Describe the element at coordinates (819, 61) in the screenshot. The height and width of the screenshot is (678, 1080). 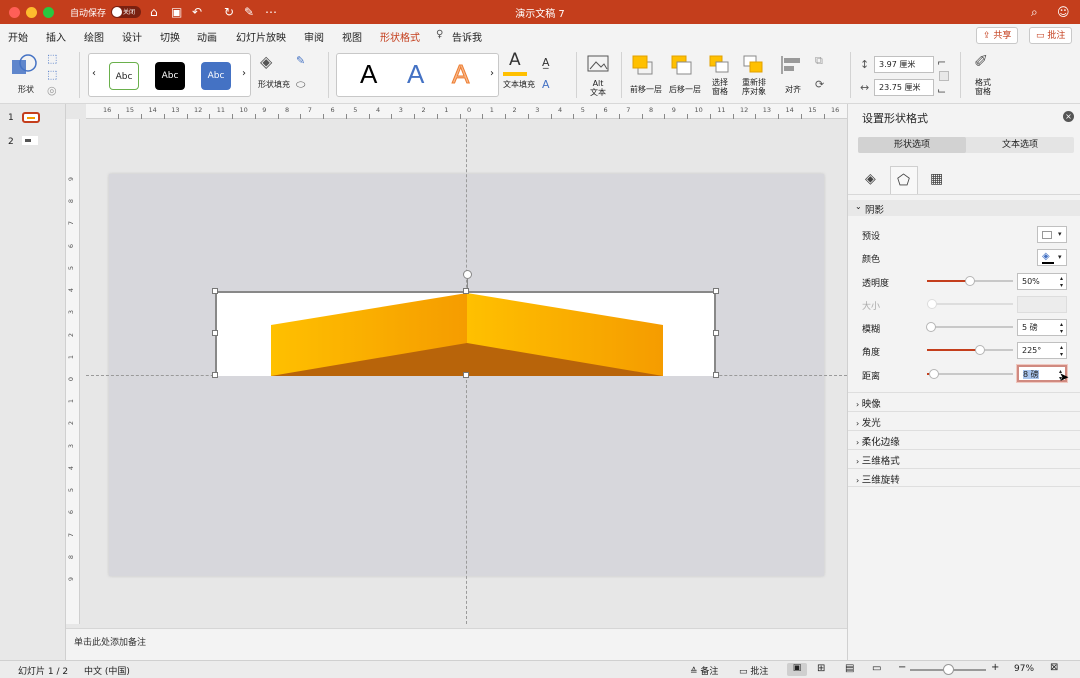
I see `group-icon: ⧉` at that location.